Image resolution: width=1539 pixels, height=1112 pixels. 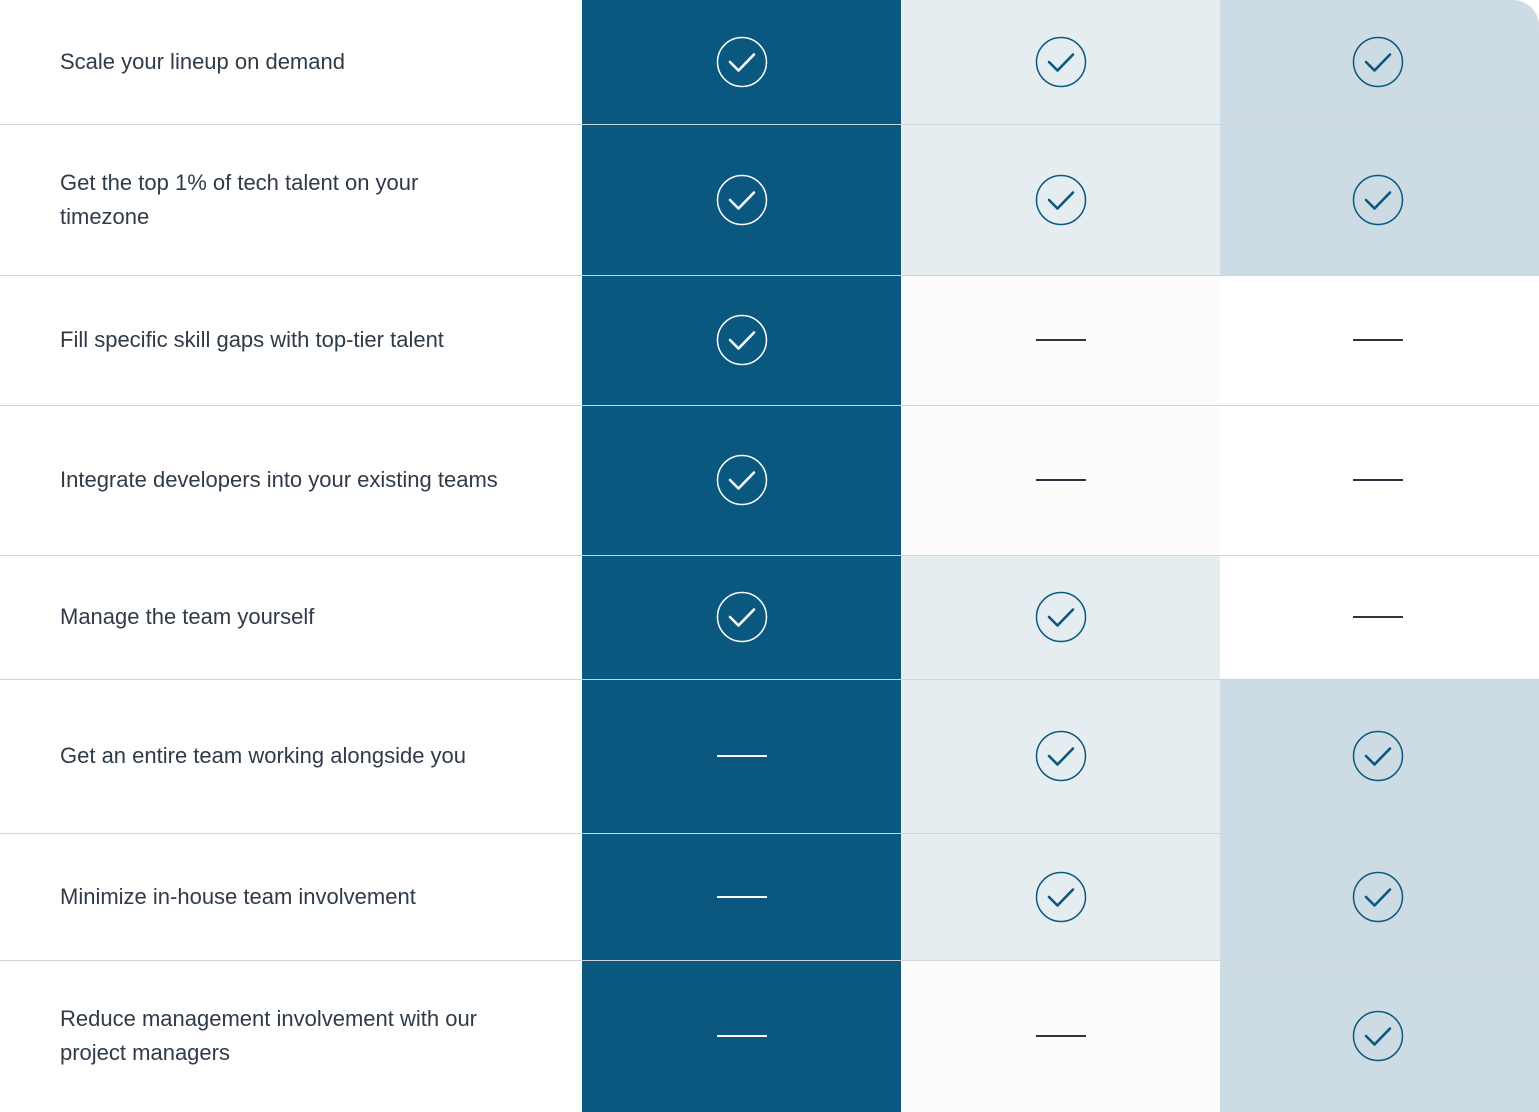 I want to click on table-row: Manage the team yourself, so click(x=769, y=617).